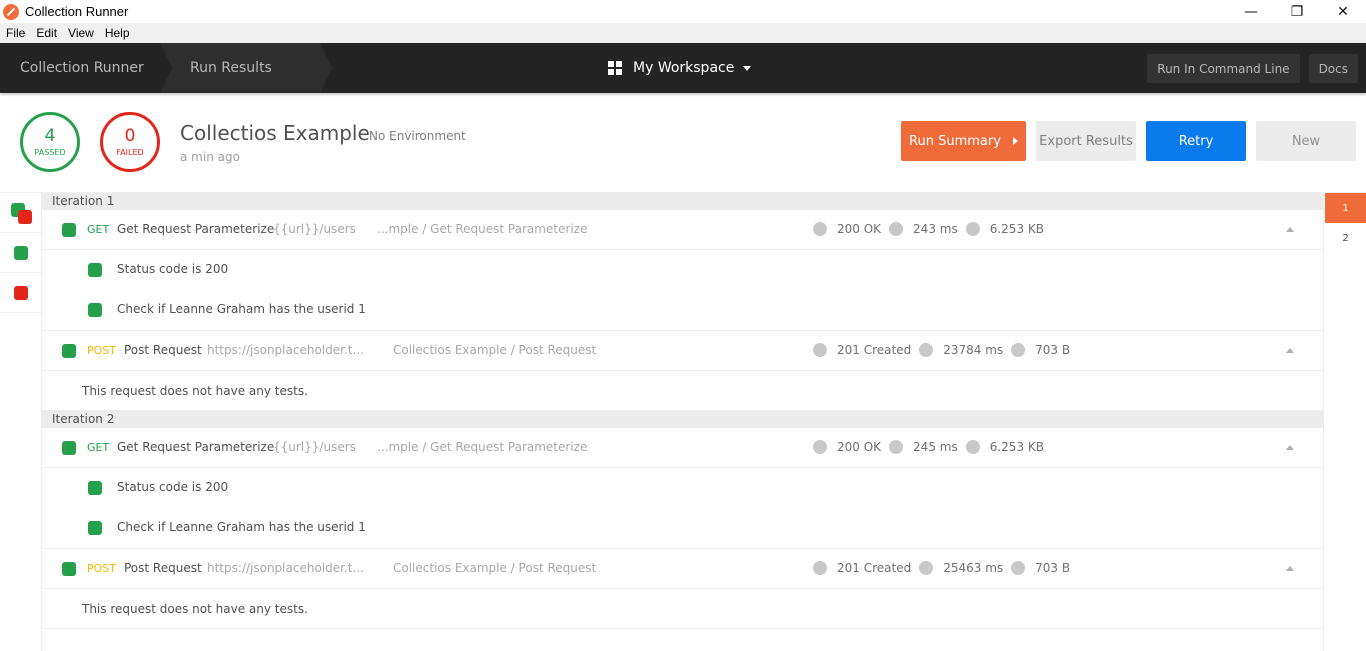 The width and height of the screenshot is (1366, 651). What do you see at coordinates (1306, 141) in the screenshot?
I see `new-button: New` at bounding box center [1306, 141].